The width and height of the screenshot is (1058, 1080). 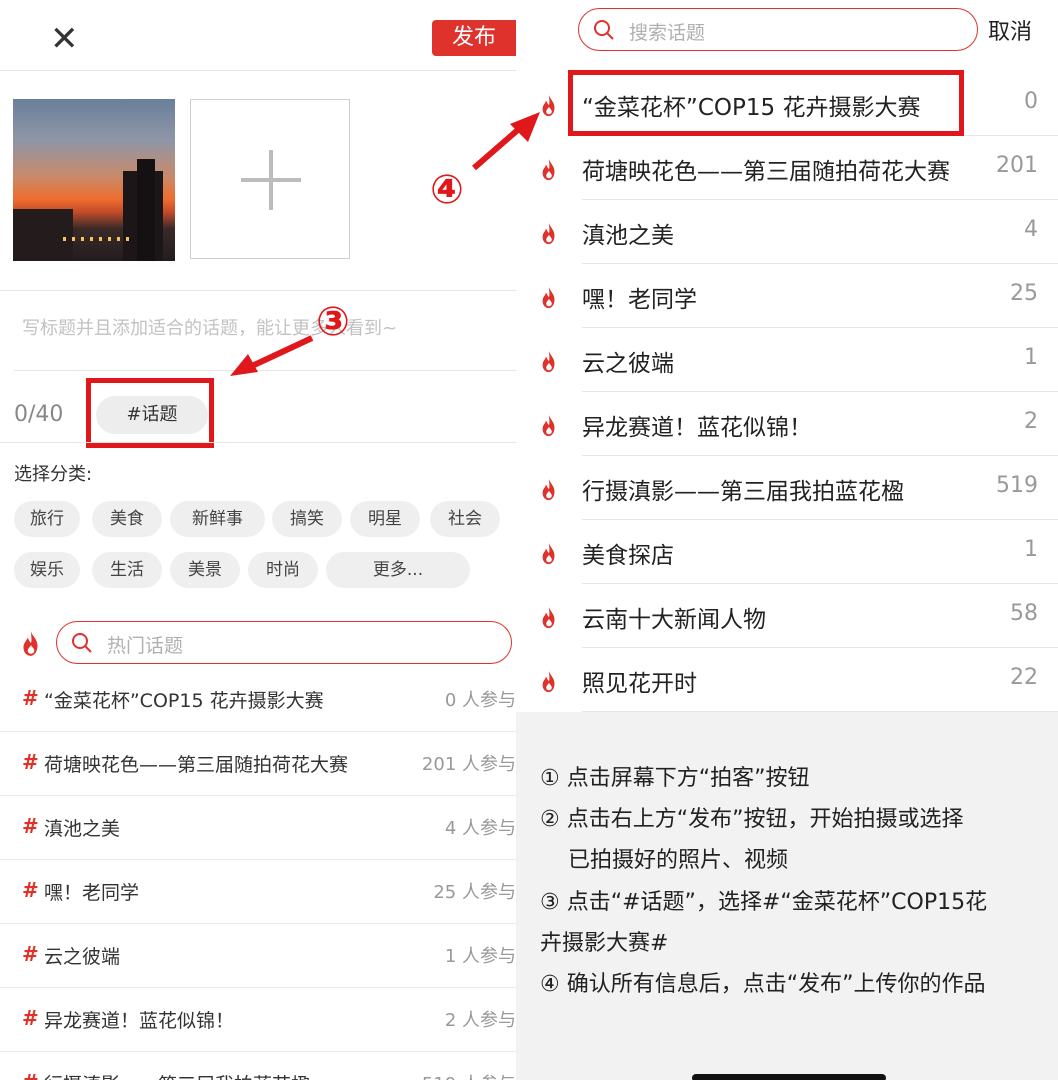 What do you see at coordinates (787, 552) in the screenshot?
I see `topic-row: 美食探店 1` at bounding box center [787, 552].